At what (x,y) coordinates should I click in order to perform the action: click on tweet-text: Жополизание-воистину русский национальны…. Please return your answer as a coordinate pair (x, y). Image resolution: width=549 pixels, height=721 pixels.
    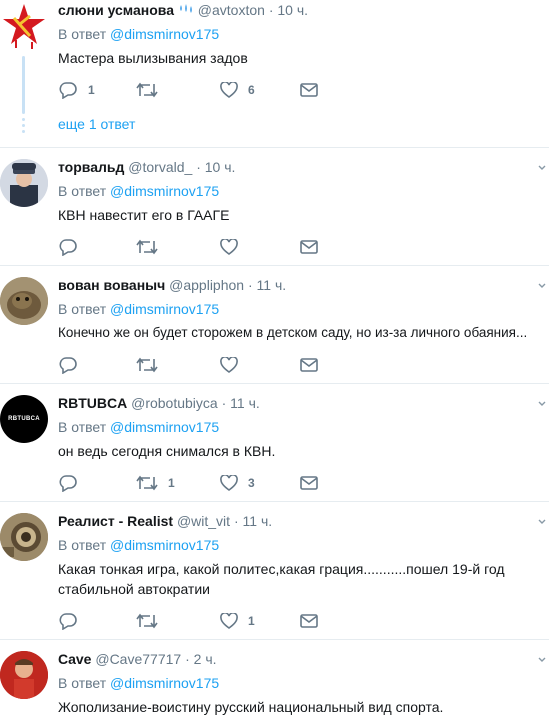
    Looking at the image, I should click on (251, 707).